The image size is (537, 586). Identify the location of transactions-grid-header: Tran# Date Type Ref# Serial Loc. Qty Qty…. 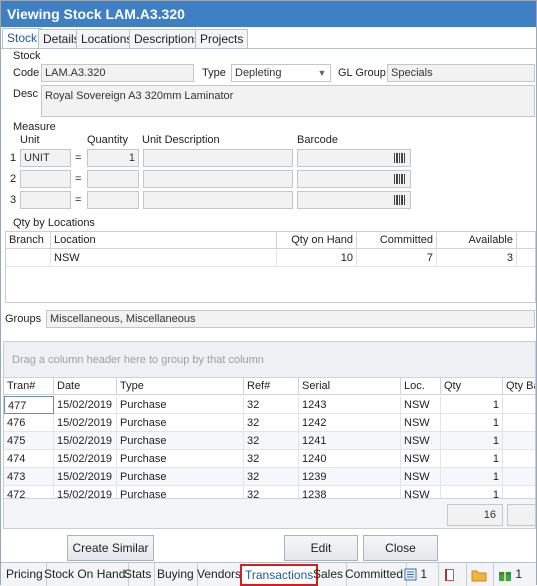
(269, 386).